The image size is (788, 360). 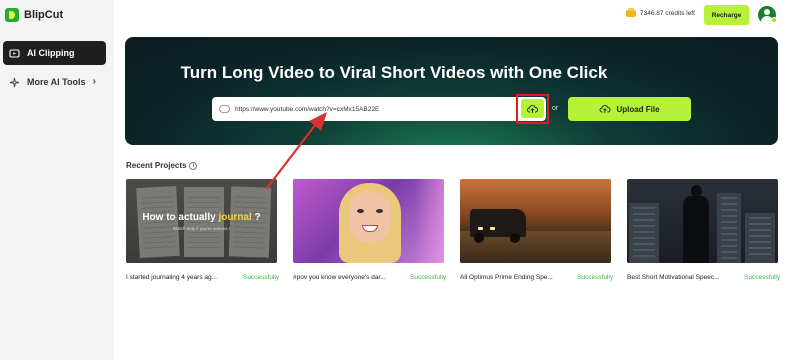 I want to click on recharge-button: Recharge, so click(x=726, y=15).